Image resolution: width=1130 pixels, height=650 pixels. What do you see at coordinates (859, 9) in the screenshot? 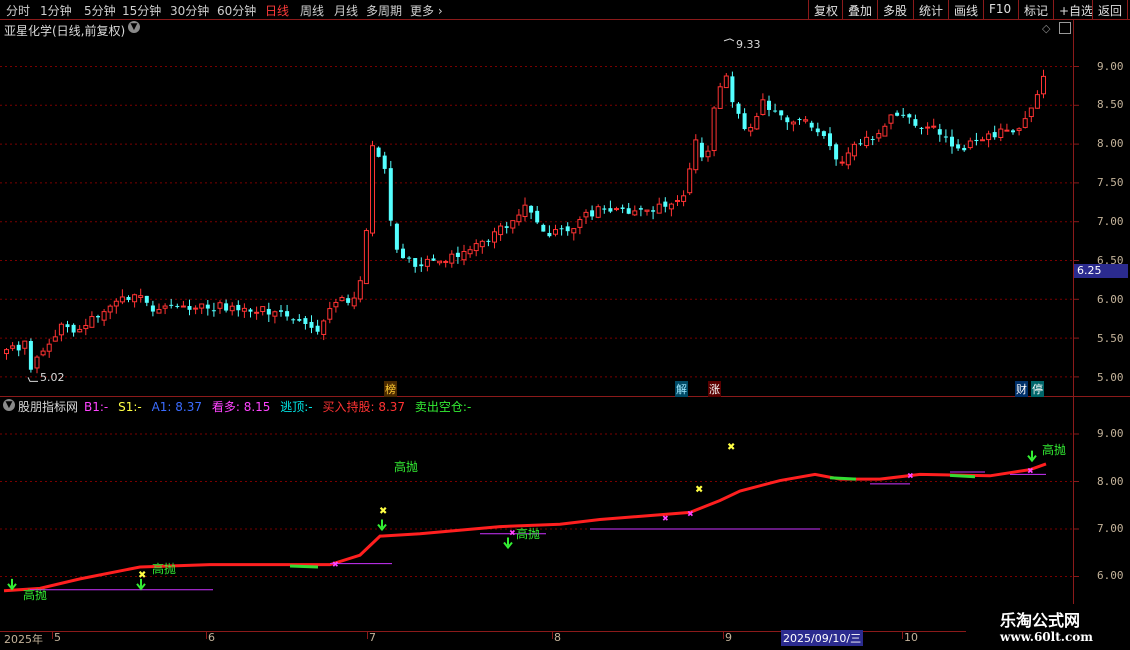
I see `overlay-button: 叠加` at bounding box center [859, 9].